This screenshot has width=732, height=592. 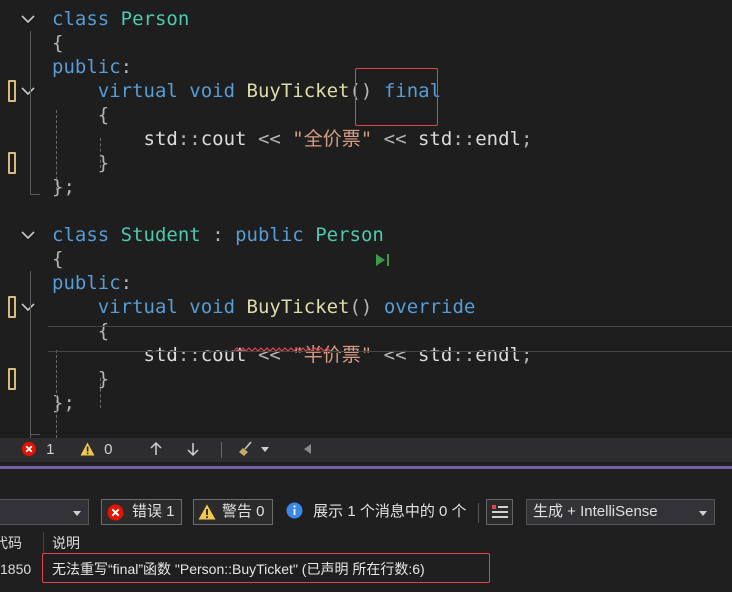 What do you see at coordinates (77, 513) in the screenshot?
I see `chevron-down-icon` at bounding box center [77, 513].